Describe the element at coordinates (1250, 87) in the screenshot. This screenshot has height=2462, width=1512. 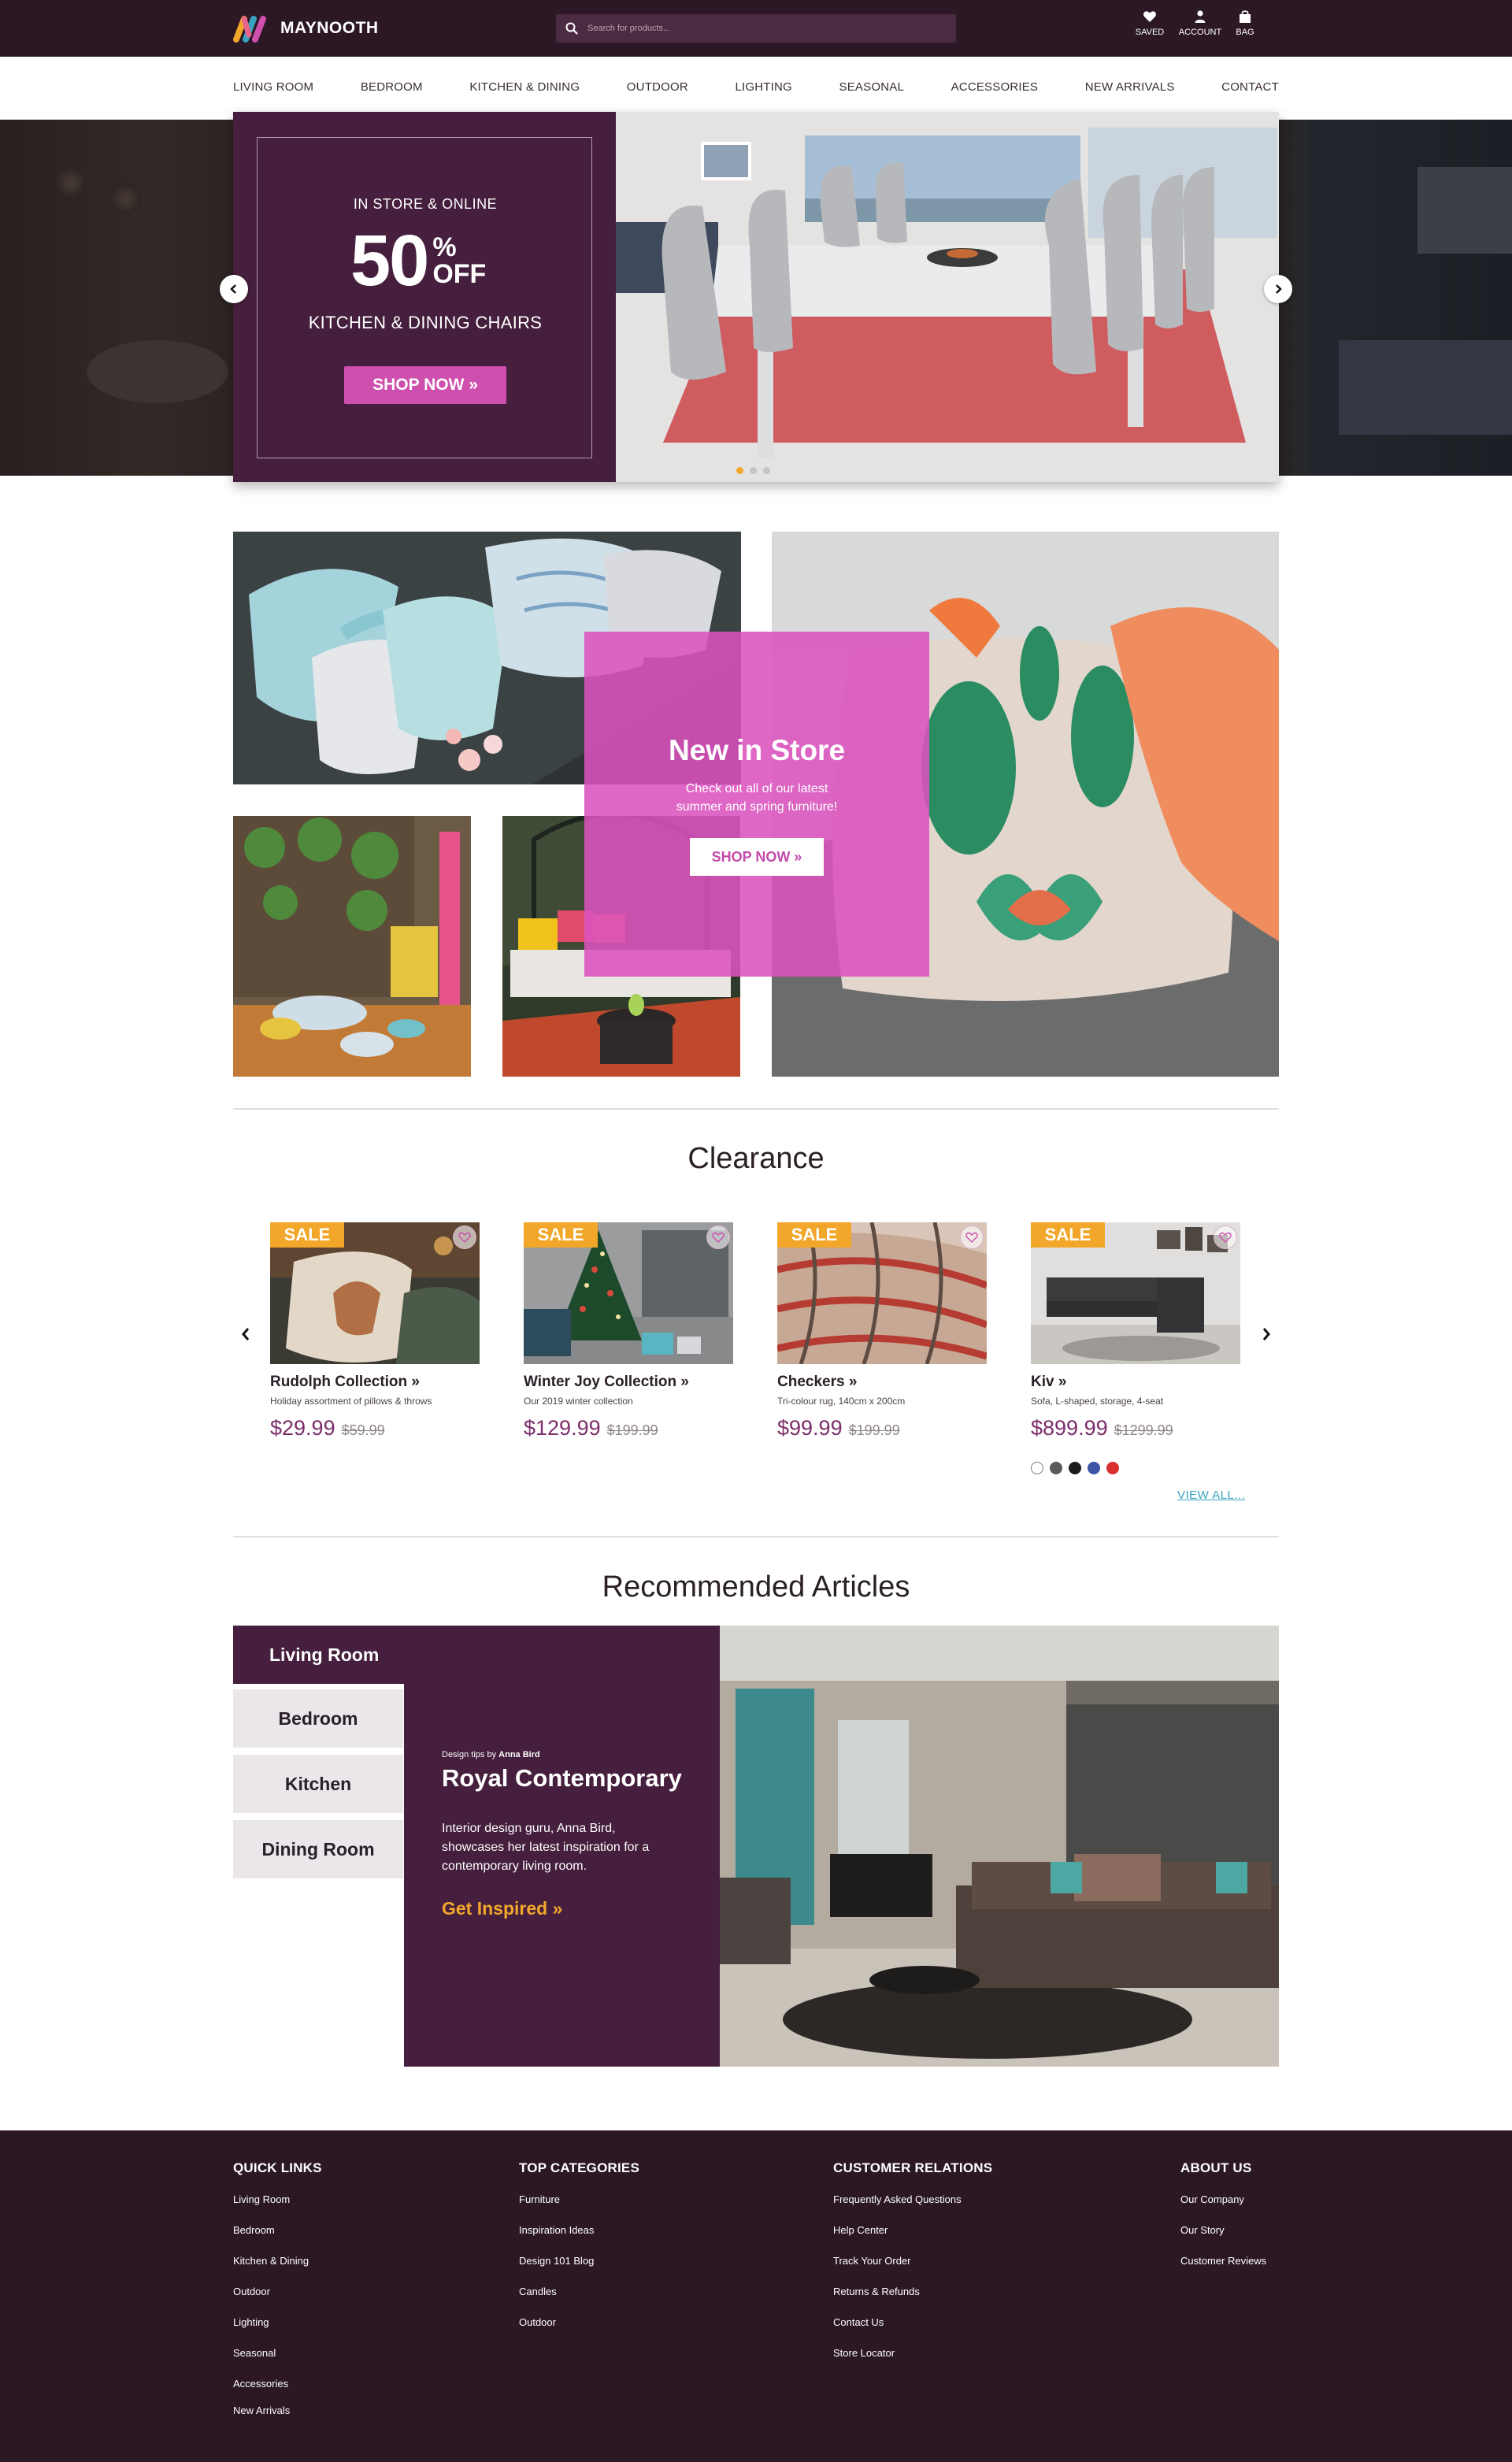
I see `nav-item-contact: CONTACT` at that location.